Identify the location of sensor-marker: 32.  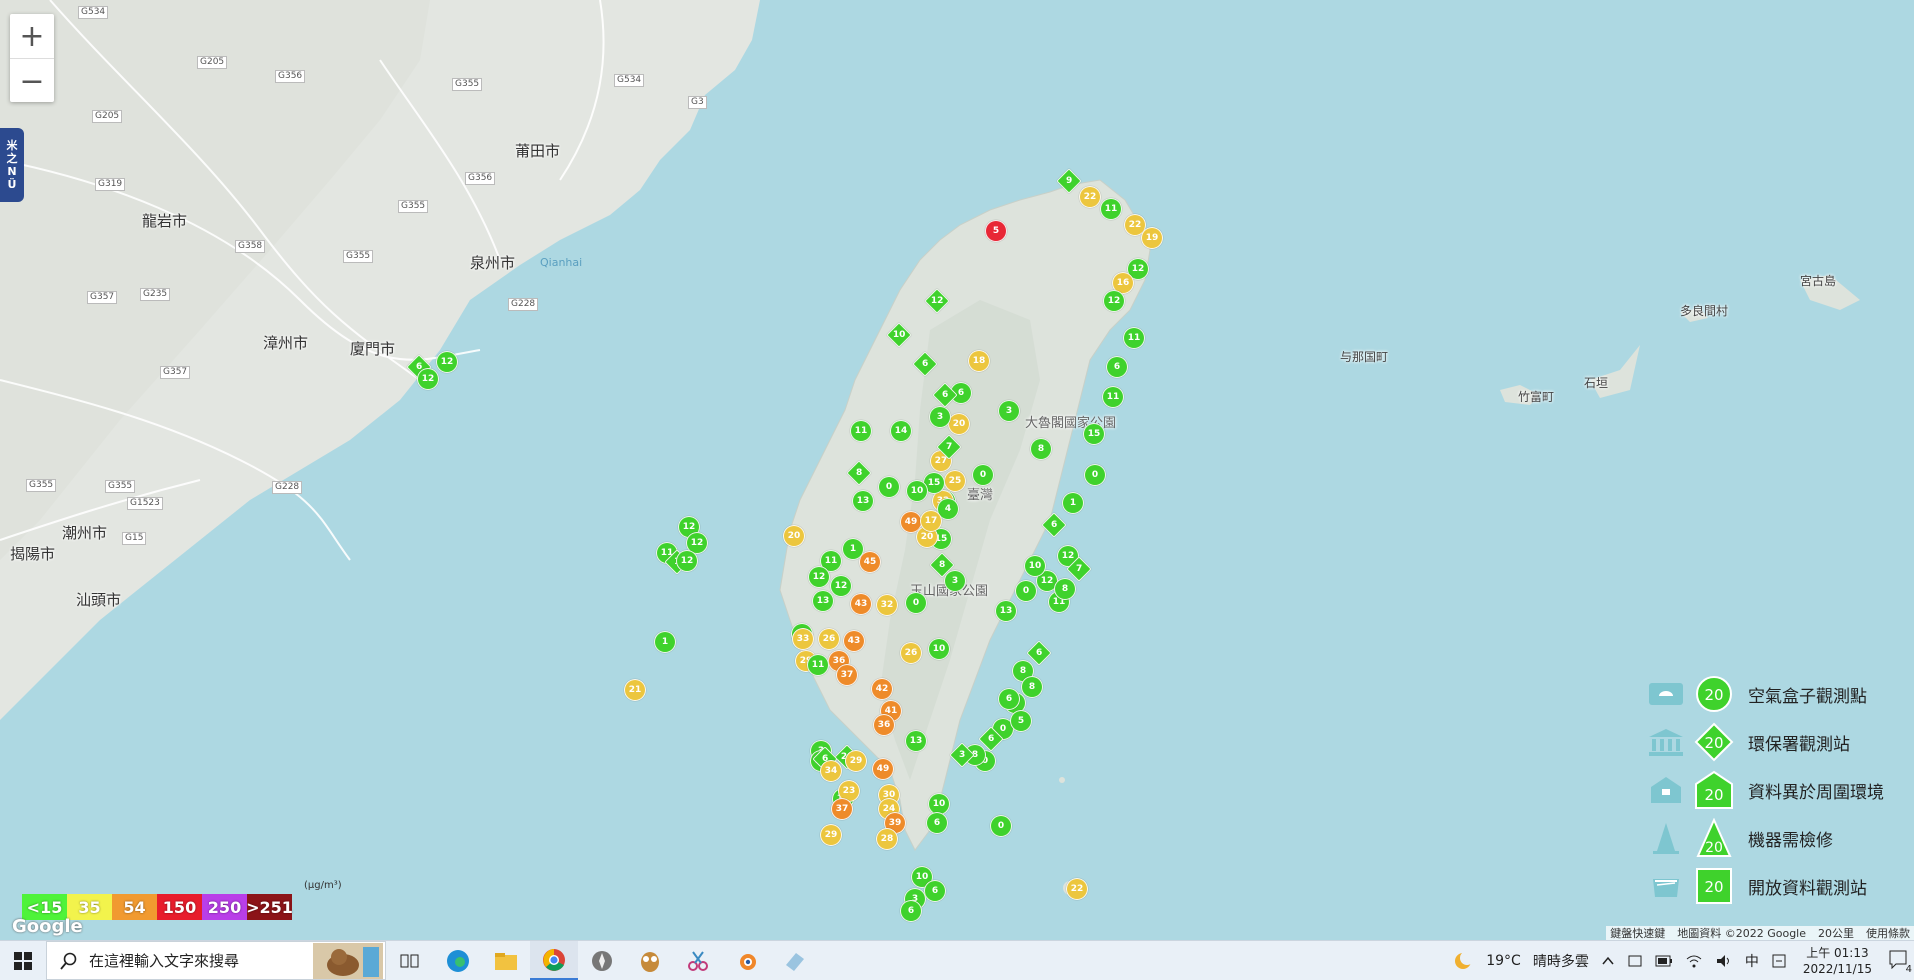
(887, 605).